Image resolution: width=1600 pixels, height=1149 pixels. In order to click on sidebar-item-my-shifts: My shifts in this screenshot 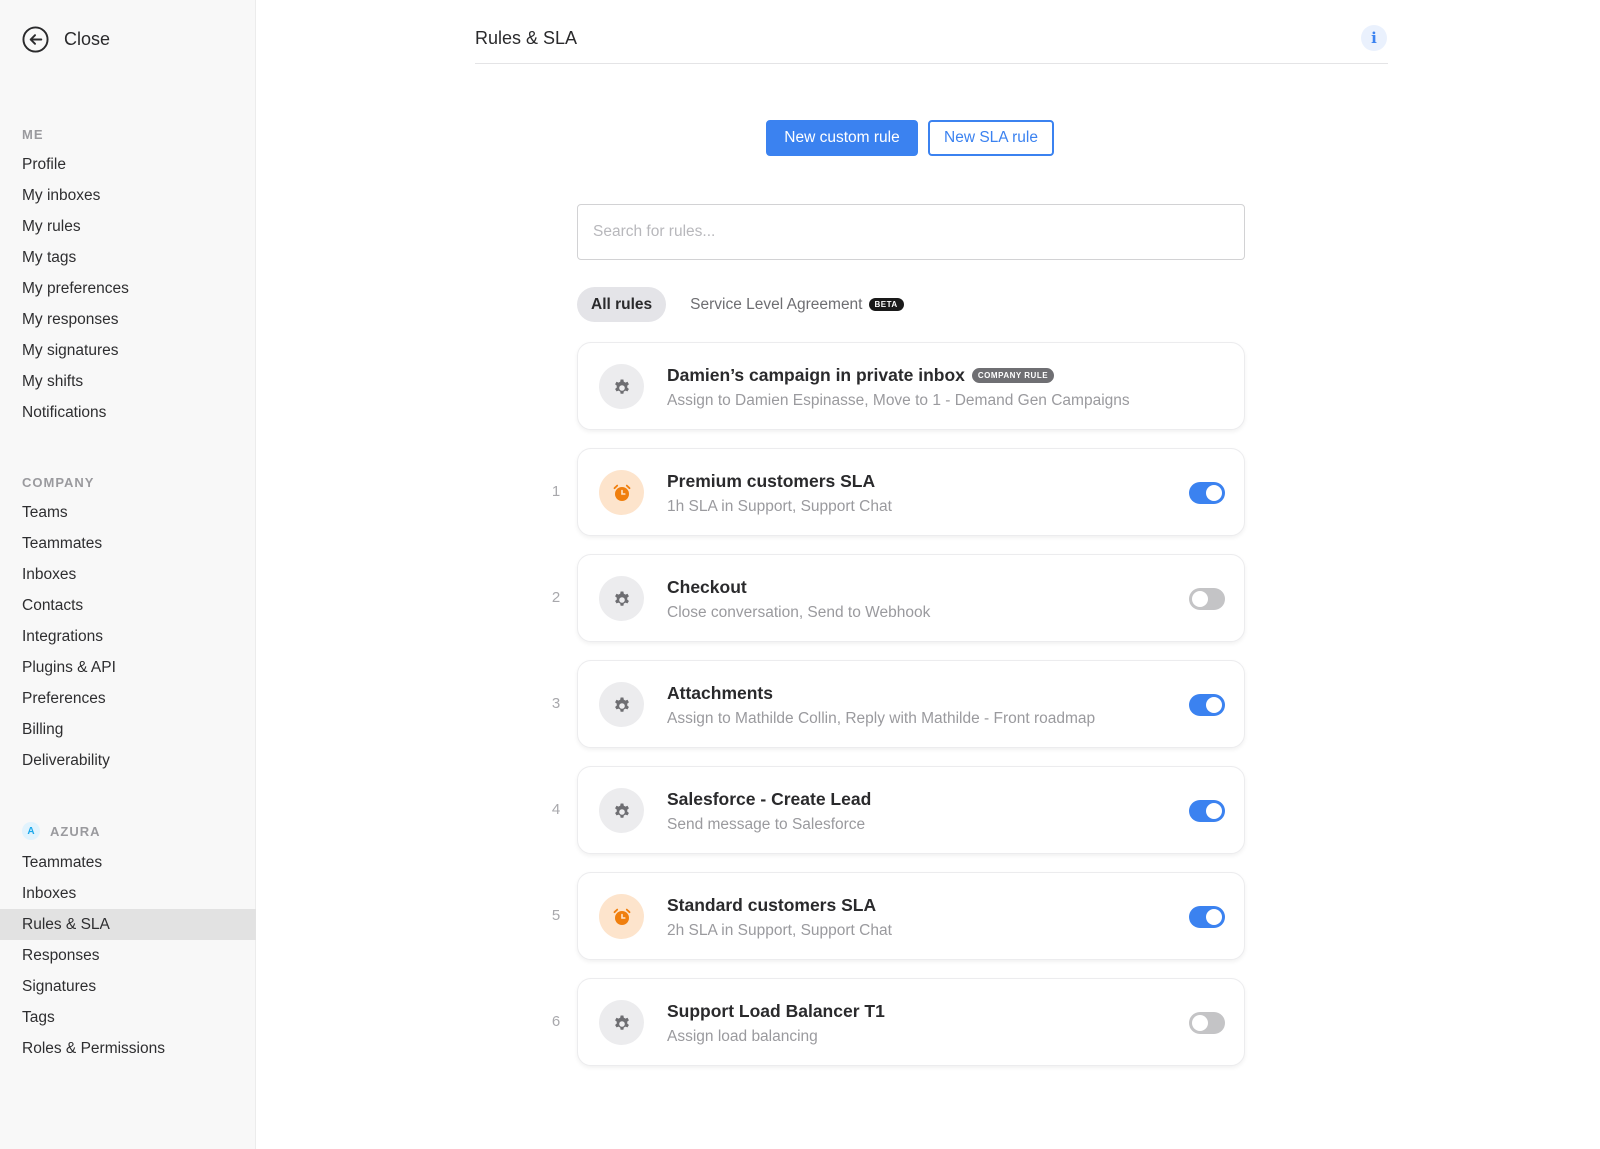, I will do `click(128, 381)`.